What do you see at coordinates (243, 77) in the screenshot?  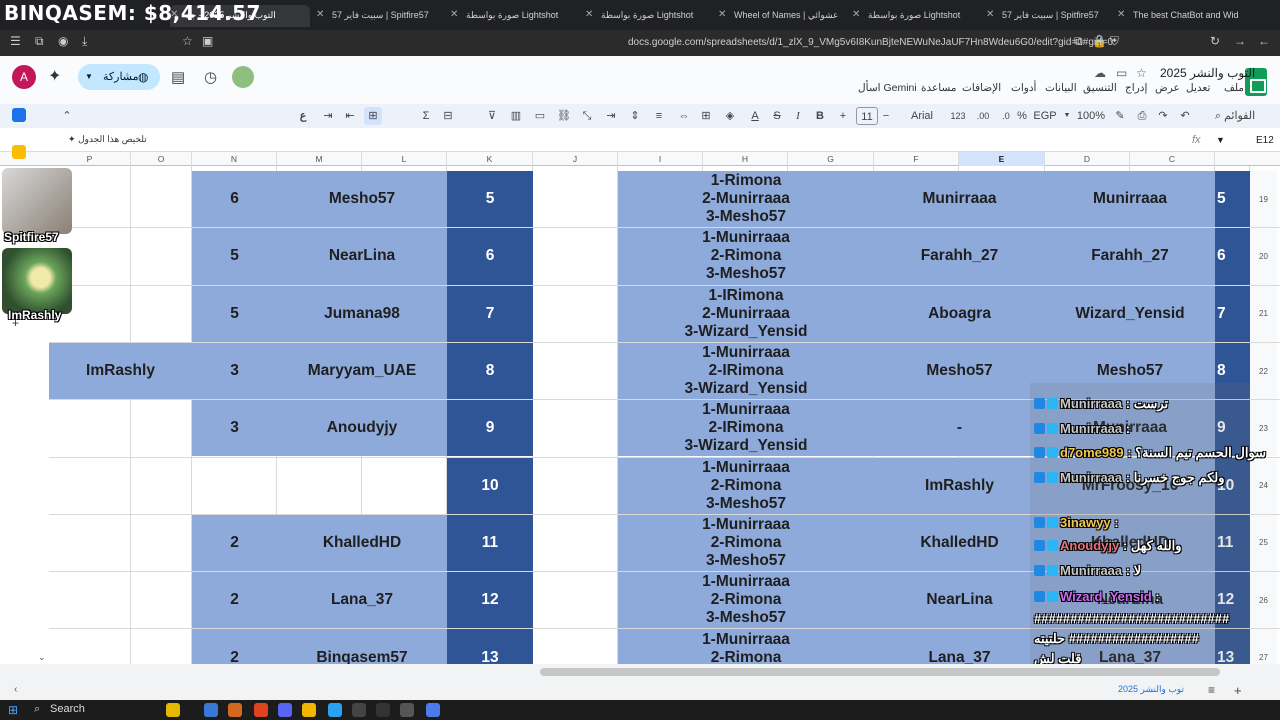 I see `meet-icon` at bounding box center [243, 77].